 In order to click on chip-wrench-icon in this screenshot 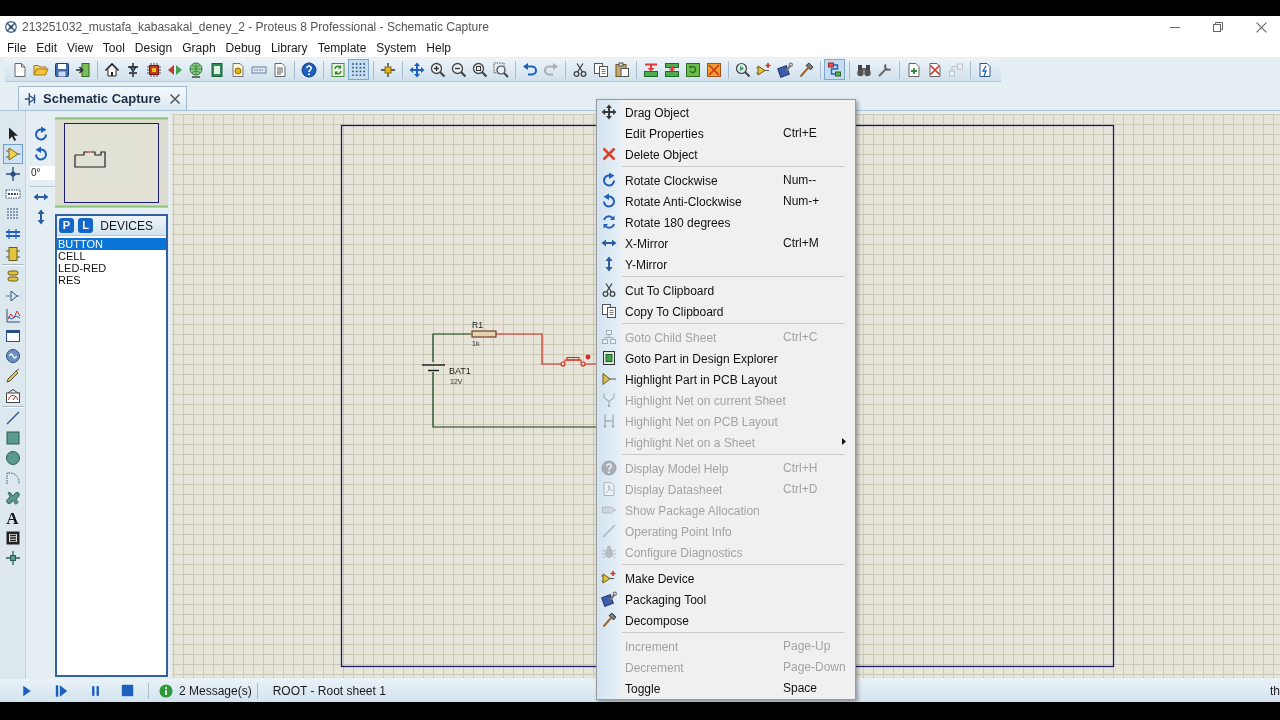, I will do `click(784, 69)`.